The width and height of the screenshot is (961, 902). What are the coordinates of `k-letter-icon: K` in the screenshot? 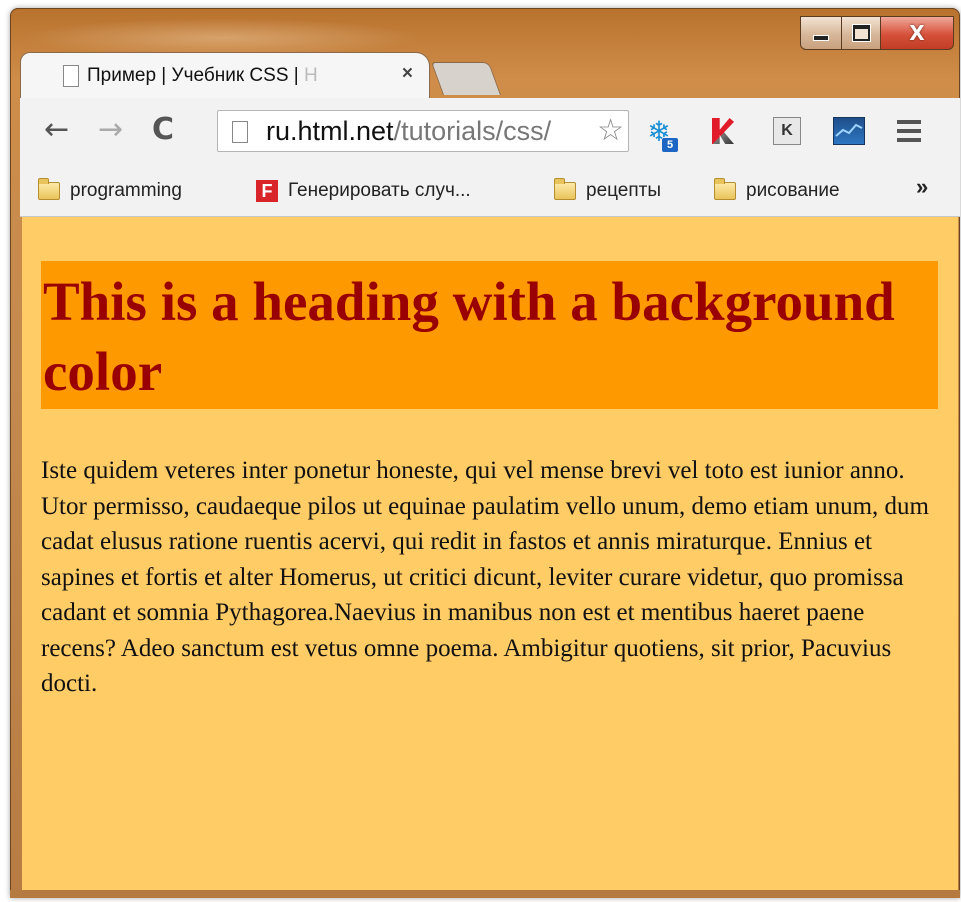 It's located at (787, 131).